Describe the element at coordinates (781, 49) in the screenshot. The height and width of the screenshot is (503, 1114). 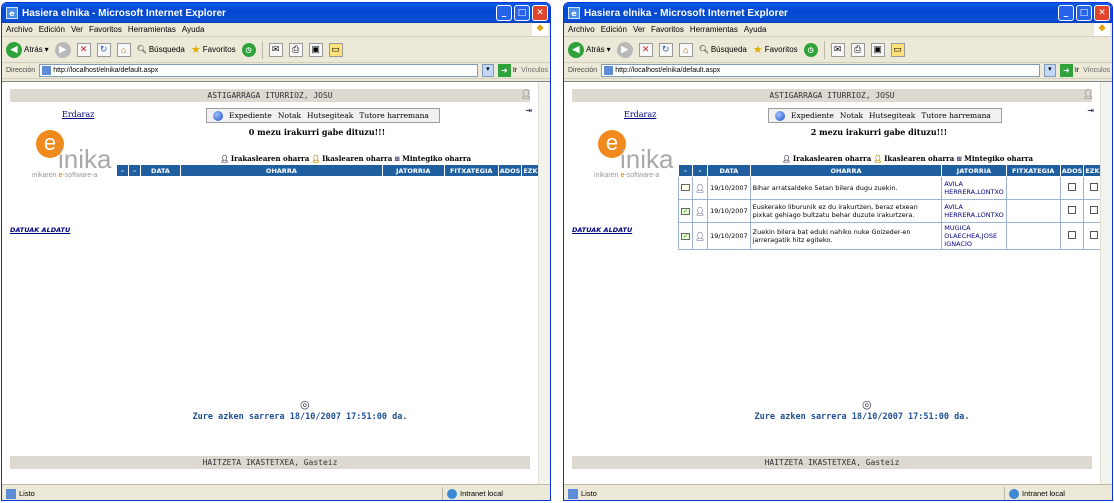
I see `favorites-label: Favoritos` at that location.